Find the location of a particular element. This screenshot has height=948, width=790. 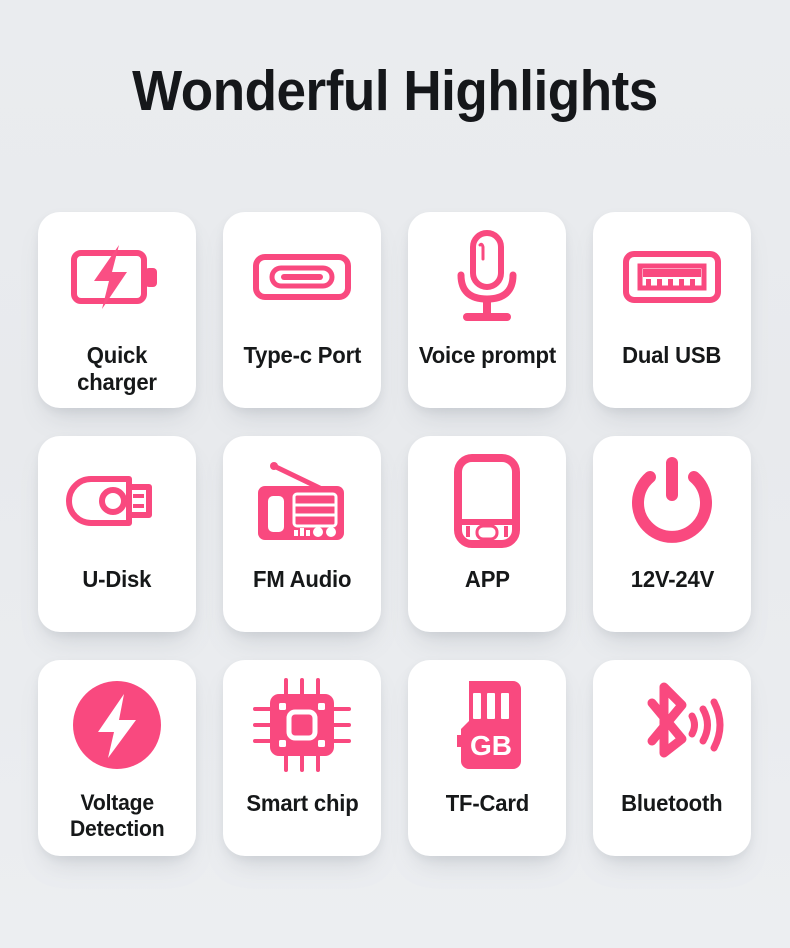

feature-label: FM Audio is located at coordinates (302, 579).